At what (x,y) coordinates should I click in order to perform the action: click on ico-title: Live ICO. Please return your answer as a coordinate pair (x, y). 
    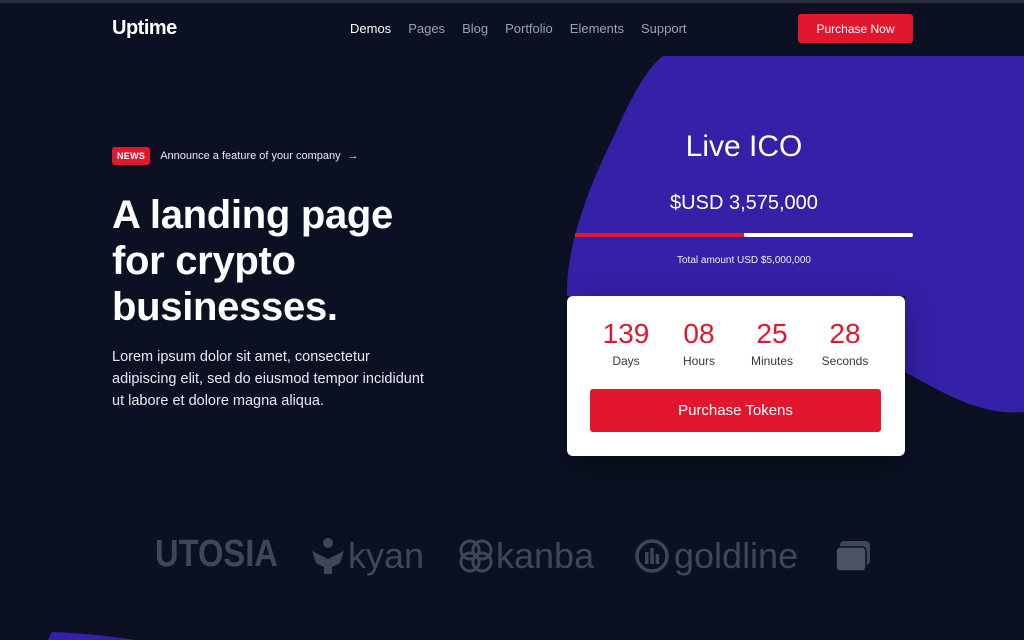
    Looking at the image, I should click on (744, 146).